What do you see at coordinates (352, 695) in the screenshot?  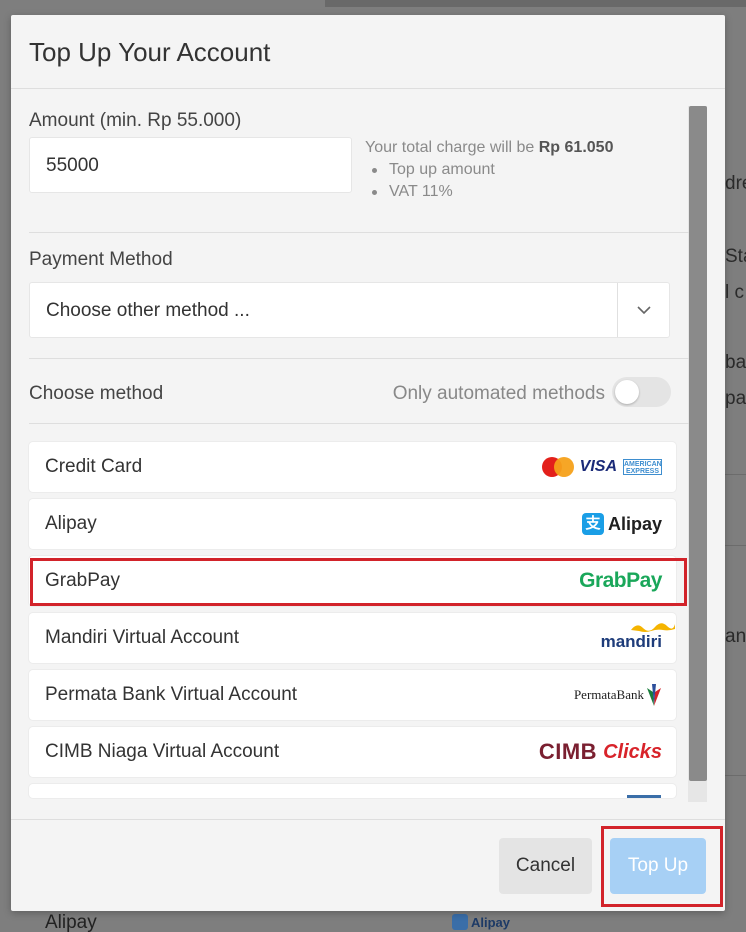 I see `method-permata-virtual-account: Permata Bank Virtual Account PermataBank` at bounding box center [352, 695].